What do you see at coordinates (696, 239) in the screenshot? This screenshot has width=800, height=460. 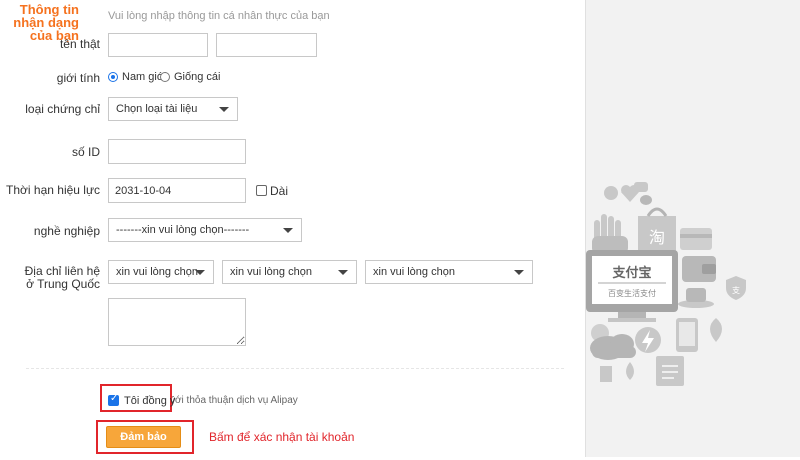 I see `card-icon` at bounding box center [696, 239].